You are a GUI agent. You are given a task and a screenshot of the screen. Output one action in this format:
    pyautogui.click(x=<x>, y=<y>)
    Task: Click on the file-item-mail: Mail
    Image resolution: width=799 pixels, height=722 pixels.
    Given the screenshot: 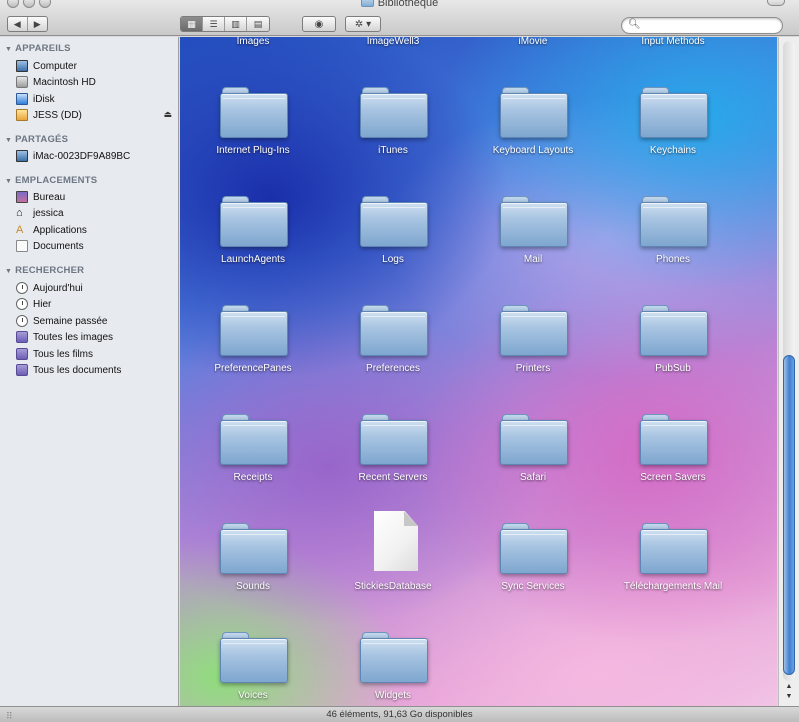 What is the action you would take?
    pyautogui.click(x=533, y=212)
    